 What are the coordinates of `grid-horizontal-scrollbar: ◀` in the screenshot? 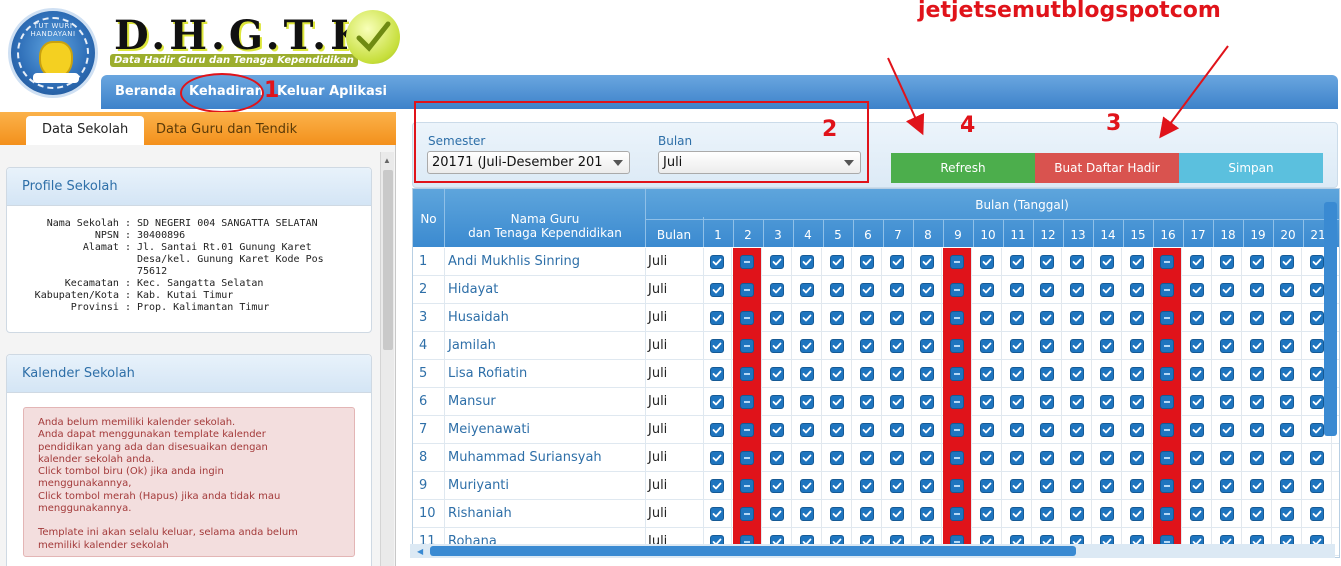 It's located at (872, 551).